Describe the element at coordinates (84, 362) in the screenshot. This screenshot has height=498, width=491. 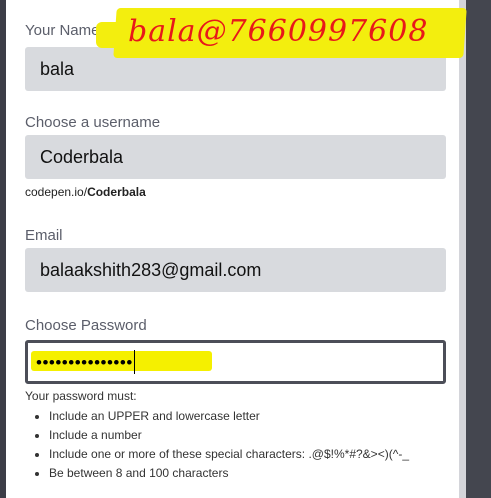
I see `password-masked-value: •••••••••••••••` at that location.